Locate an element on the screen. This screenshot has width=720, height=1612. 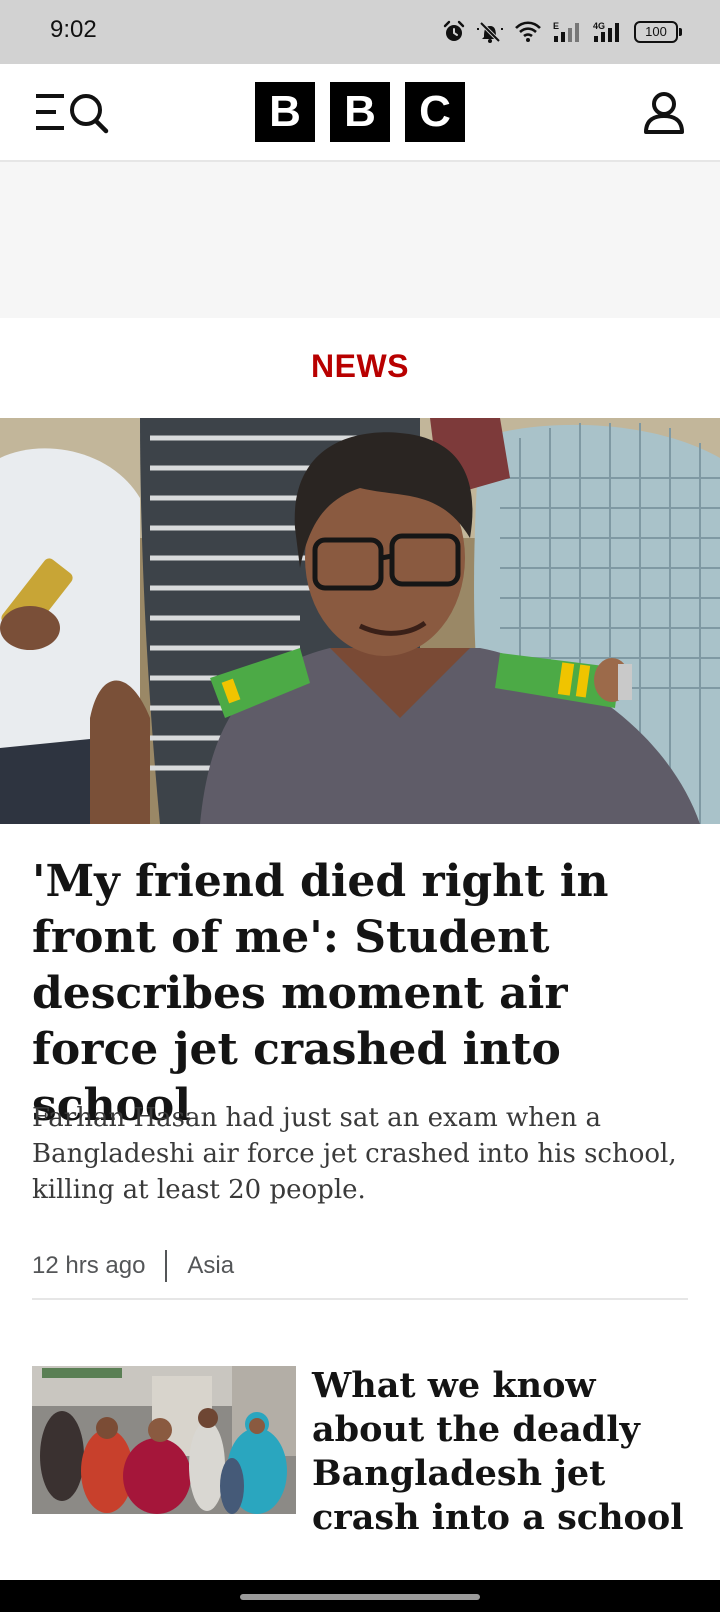
bbc-logo: B B C is located at coordinates (360, 112).